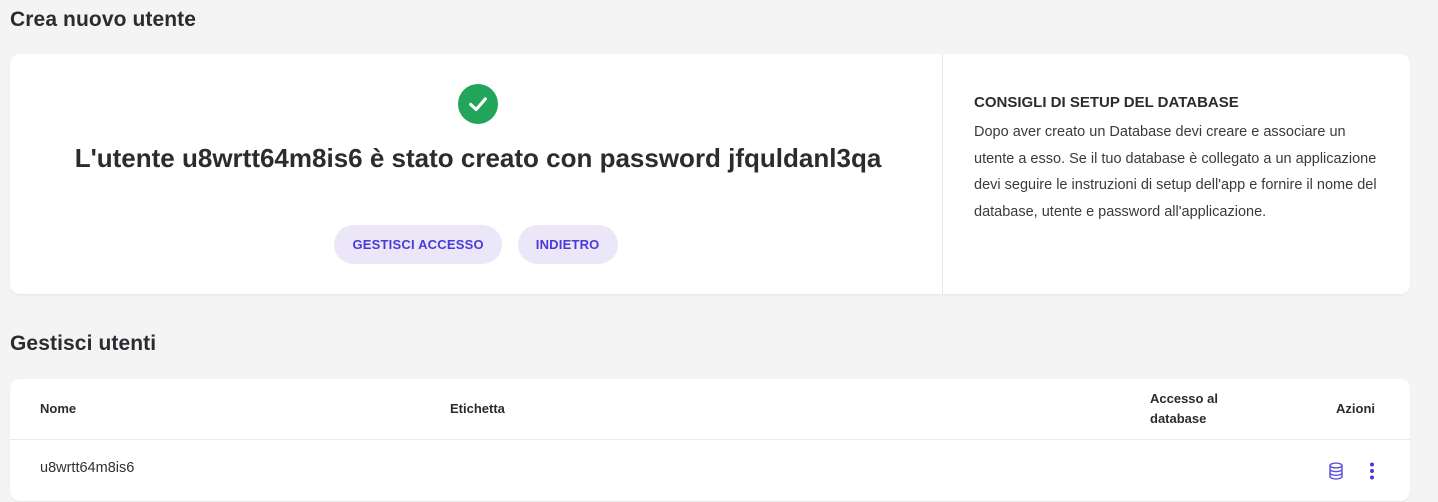  I want to click on table-row: u8wrtt64m8is6, so click(710, 470).